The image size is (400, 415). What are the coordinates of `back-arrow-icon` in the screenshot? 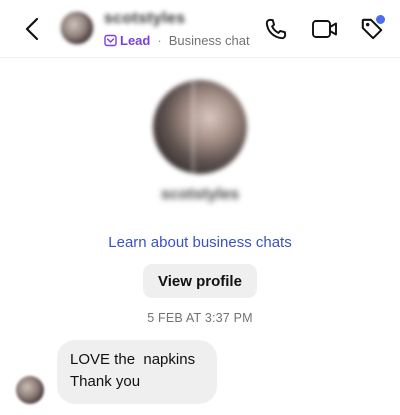 It's located at (32, 29).